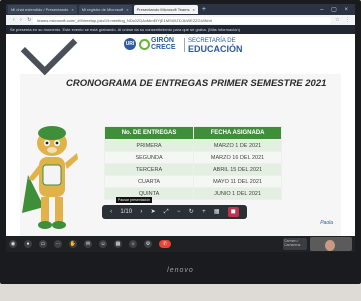 The width and height of the screenshot is (361, 301). Describe the element at coordinates (191, 212) in the screenshot. I see `refresh-icon: ↻` at that location.